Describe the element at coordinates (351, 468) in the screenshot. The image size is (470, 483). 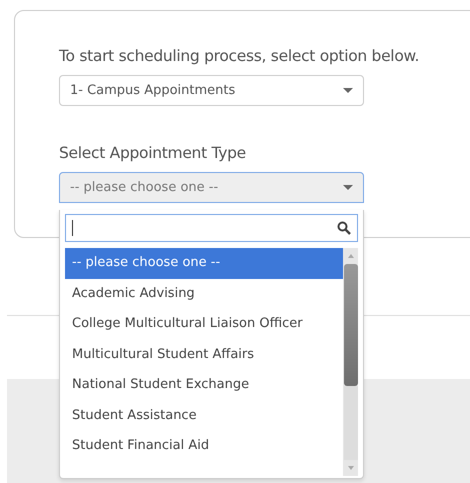
I see `scroll-down-icon` at that location.